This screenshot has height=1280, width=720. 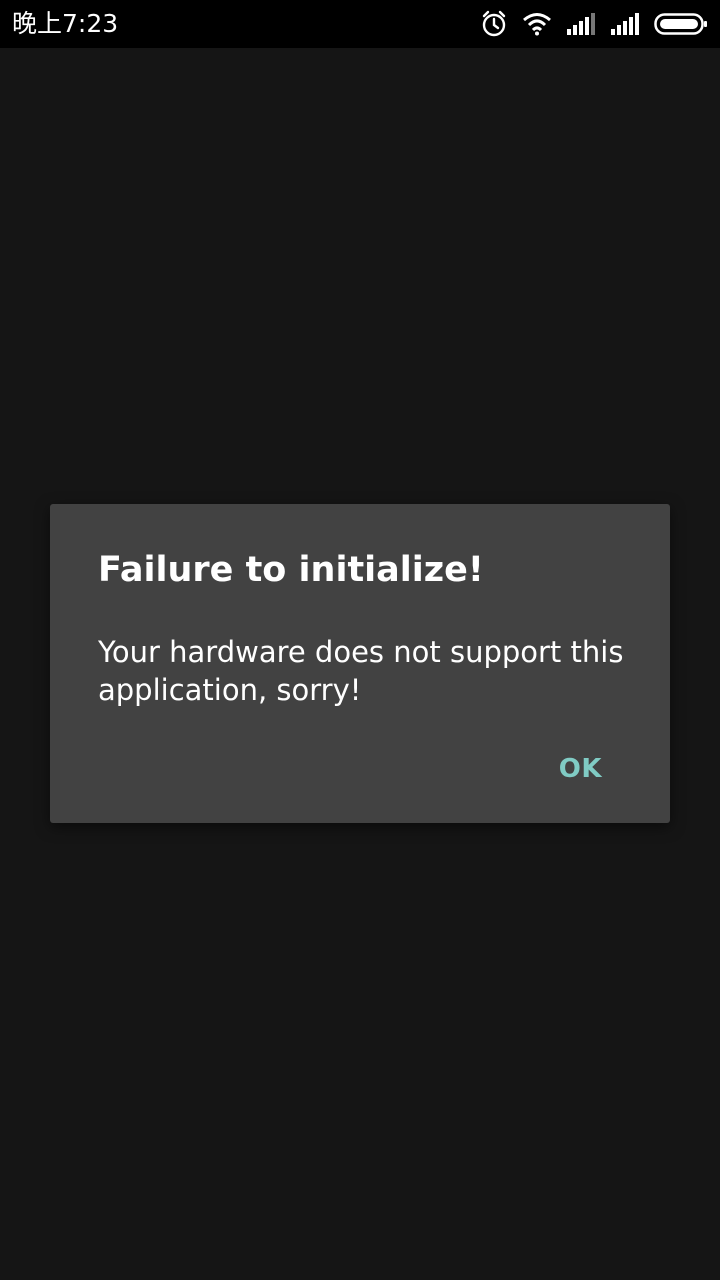 I want to click on status-bar: 晚上7:23, so click(x=360, y=24).